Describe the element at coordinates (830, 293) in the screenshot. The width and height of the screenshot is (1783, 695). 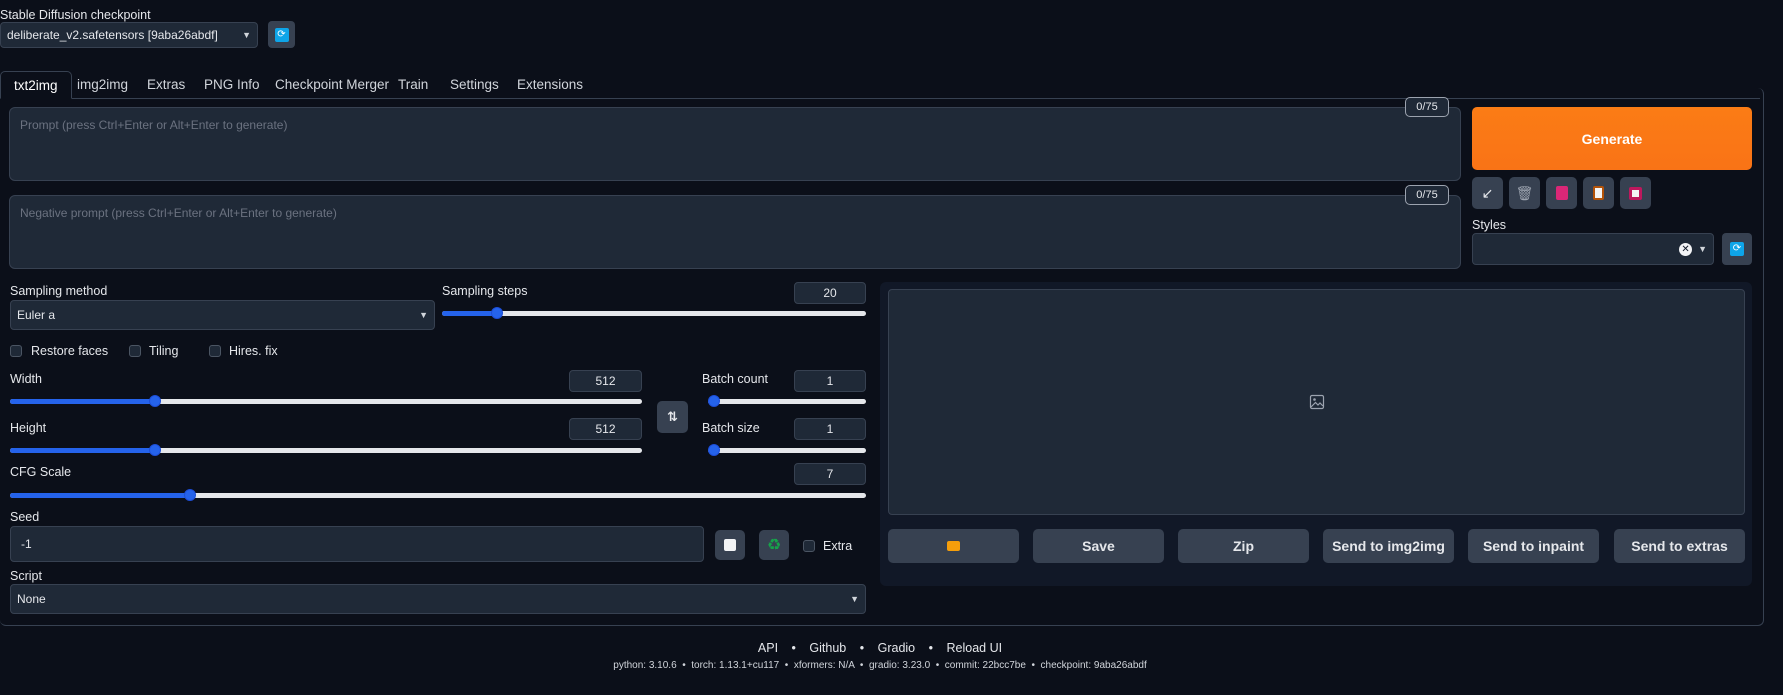
I see `sampling-steps-input: 20` at that location.